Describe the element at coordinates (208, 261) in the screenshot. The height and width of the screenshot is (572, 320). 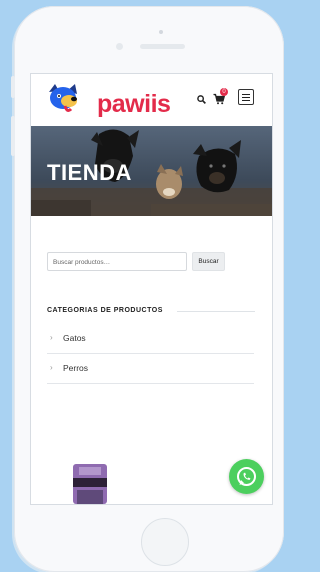
I see `search-button: Buscar` at that location.